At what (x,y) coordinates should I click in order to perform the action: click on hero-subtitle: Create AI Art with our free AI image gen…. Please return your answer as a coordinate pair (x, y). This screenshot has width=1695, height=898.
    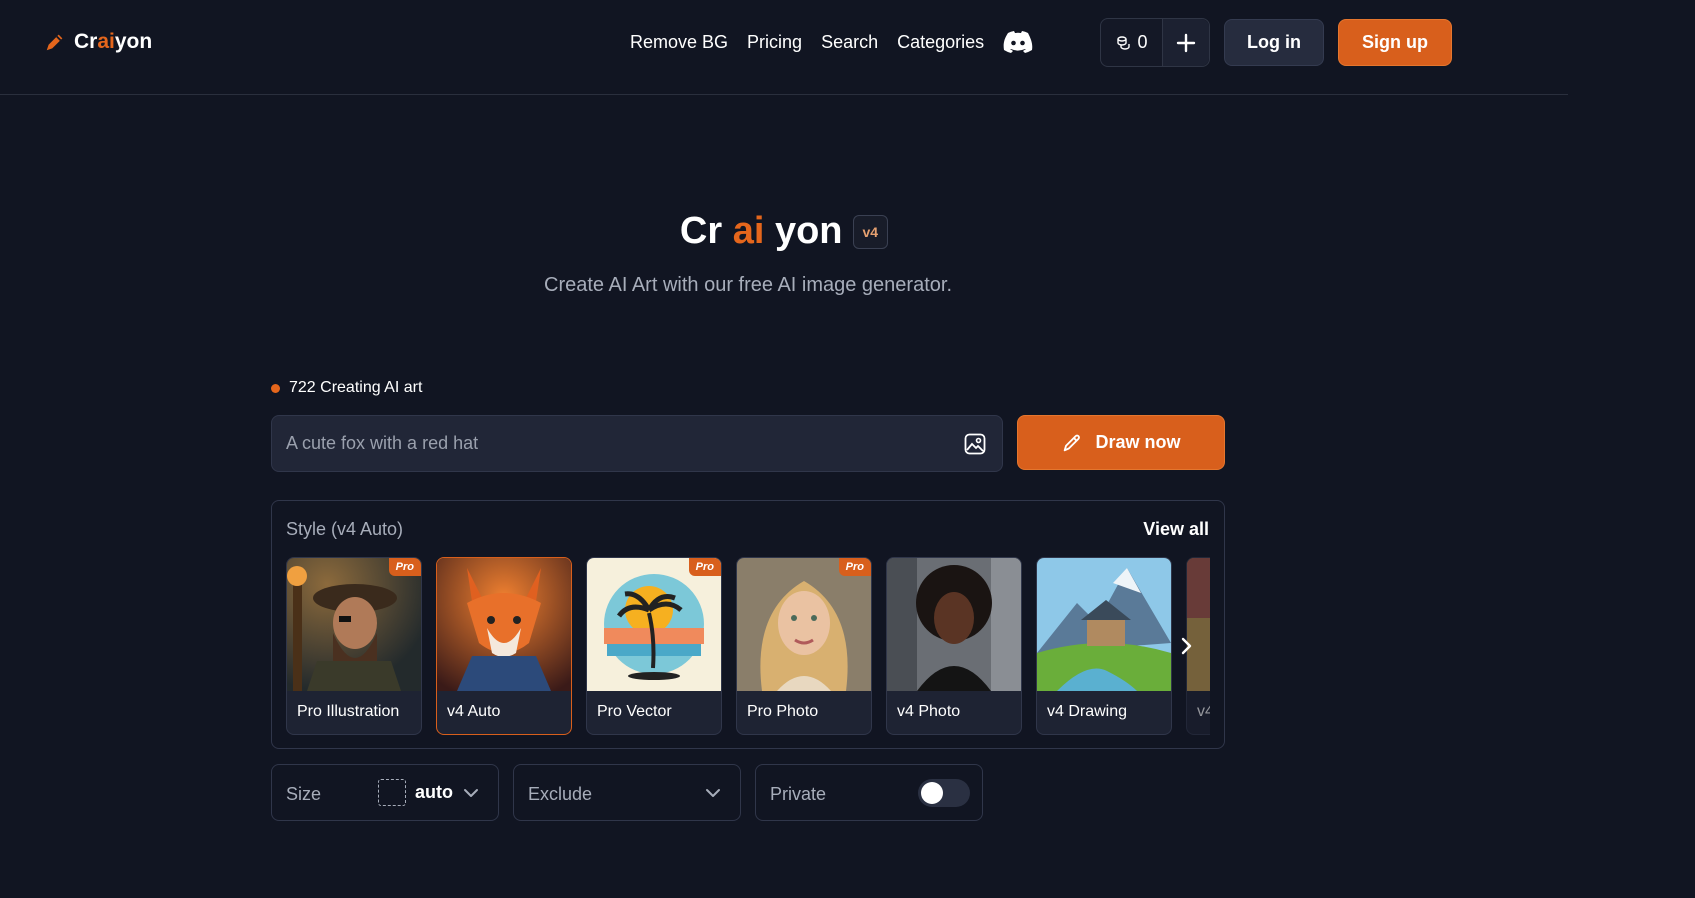
    Looking at the image, I should click on (748, 285).